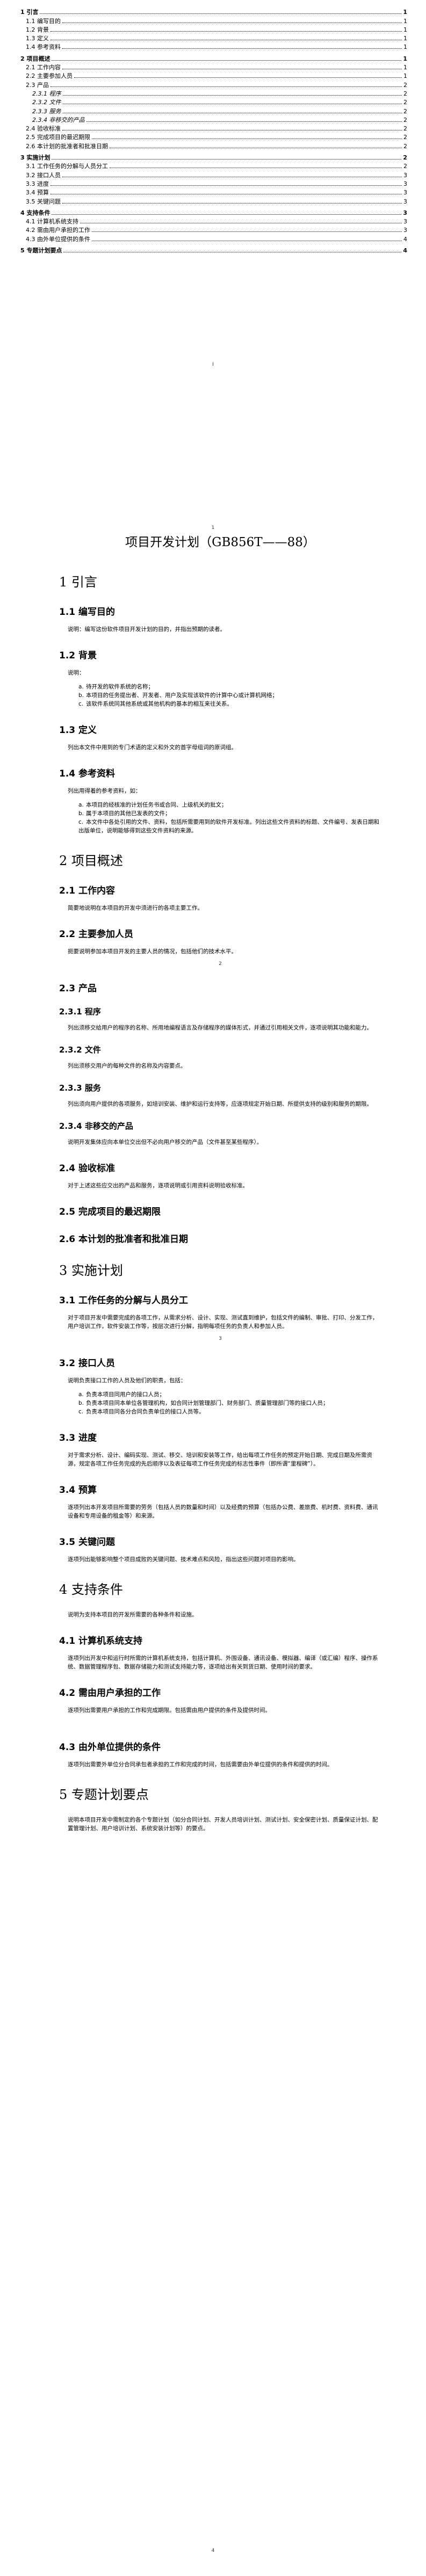 The image size is (426, 2576). I want to click on list-item: c. 负责本项目同各分合同负责单位的接口人员等。, so click(230, 1411).